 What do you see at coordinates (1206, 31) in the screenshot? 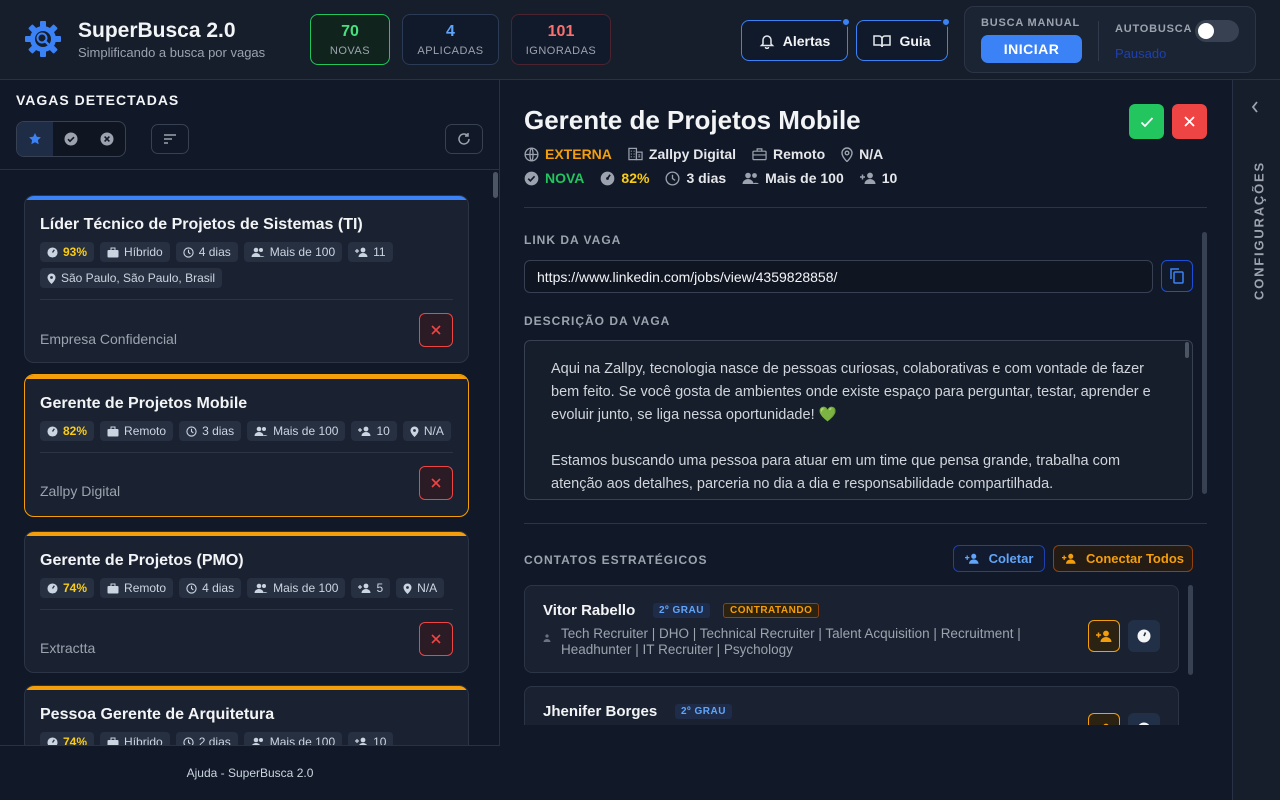
I see `toggle-knob` at bounding box center [1206, 31].